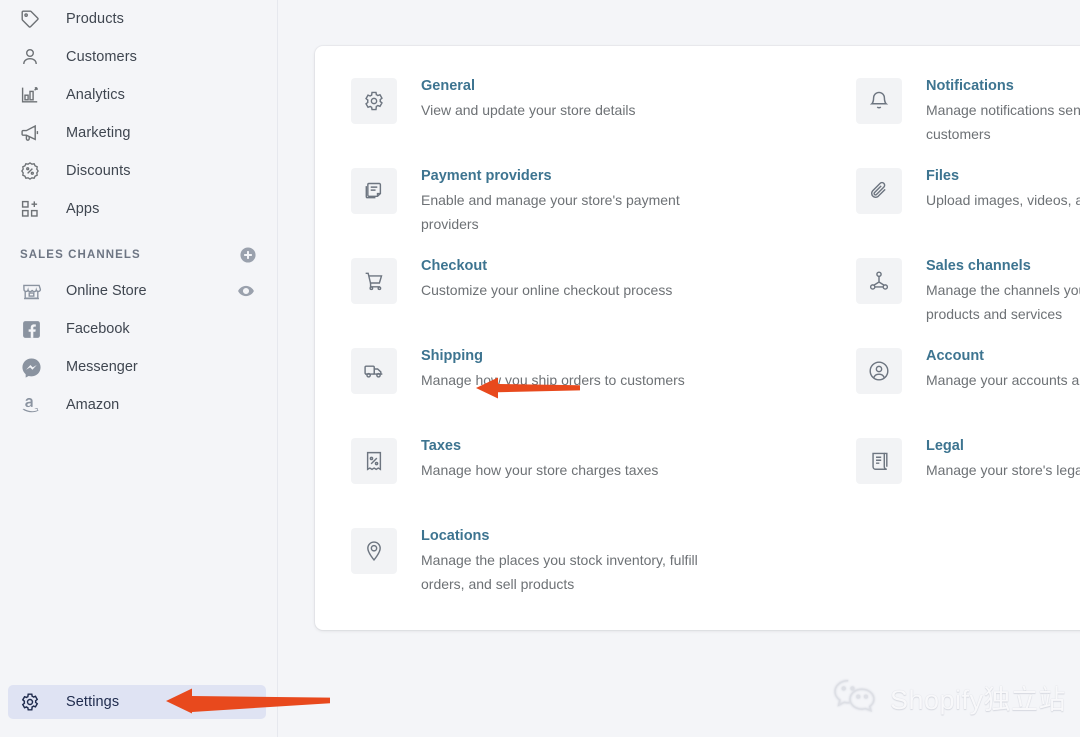  Describe the element at coordinates (31, 329) in the screenshot. I see `facebook-icon` at that location.